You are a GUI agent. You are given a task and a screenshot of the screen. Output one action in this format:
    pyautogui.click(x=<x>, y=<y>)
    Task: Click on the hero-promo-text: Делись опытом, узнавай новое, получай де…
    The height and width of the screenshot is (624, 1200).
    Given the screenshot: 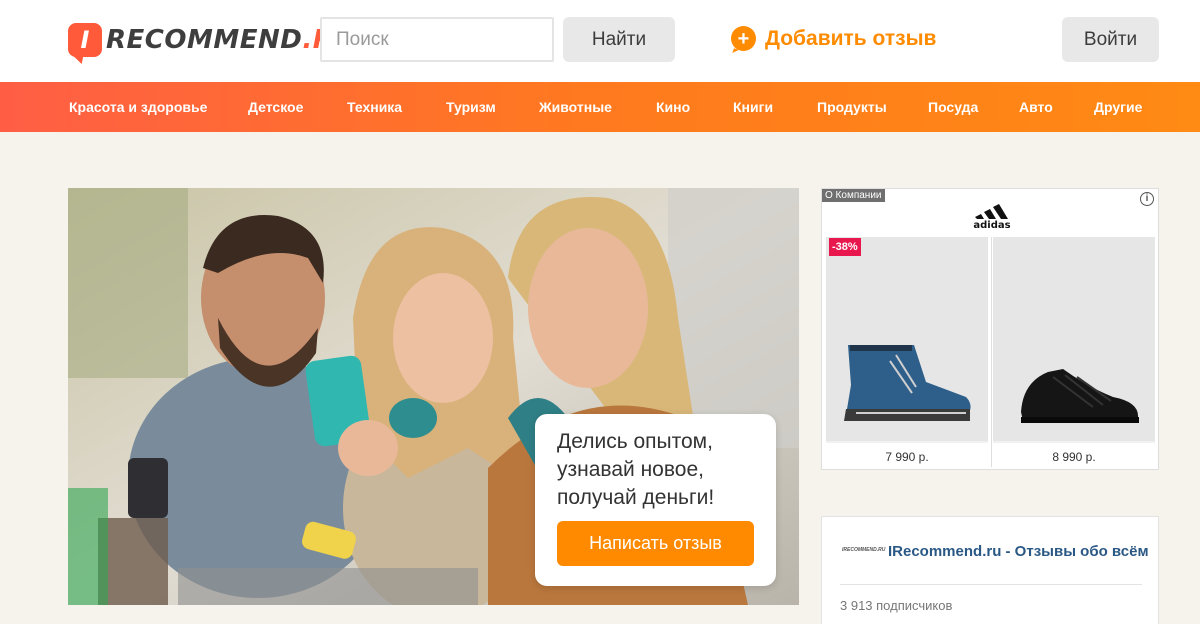 What is the action you would take?
    pyautogui.click(x=636, y=469)
    